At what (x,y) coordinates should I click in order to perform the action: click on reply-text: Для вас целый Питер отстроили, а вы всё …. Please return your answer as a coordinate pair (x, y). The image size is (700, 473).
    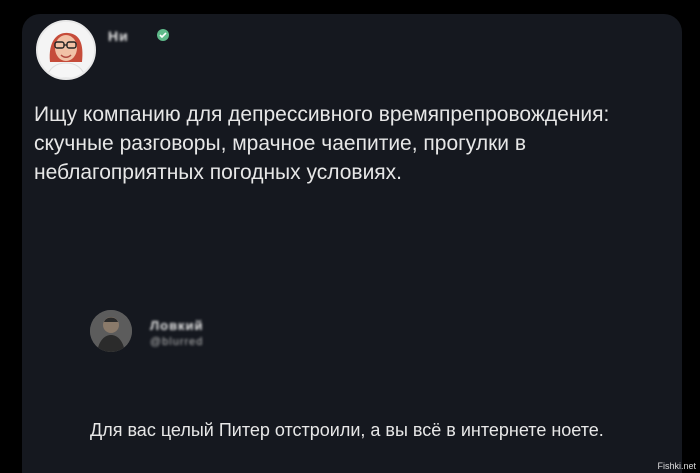
    Looking at the image, I should click on (347, 430).